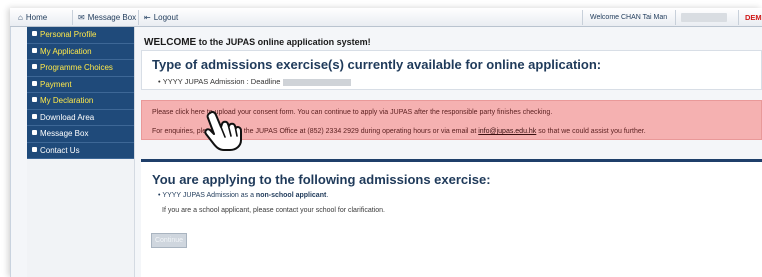 Image resolution: width=762 pixels, height=277 pixels. I want to click on sidebar-item-label: My Application, so click(66, 51).